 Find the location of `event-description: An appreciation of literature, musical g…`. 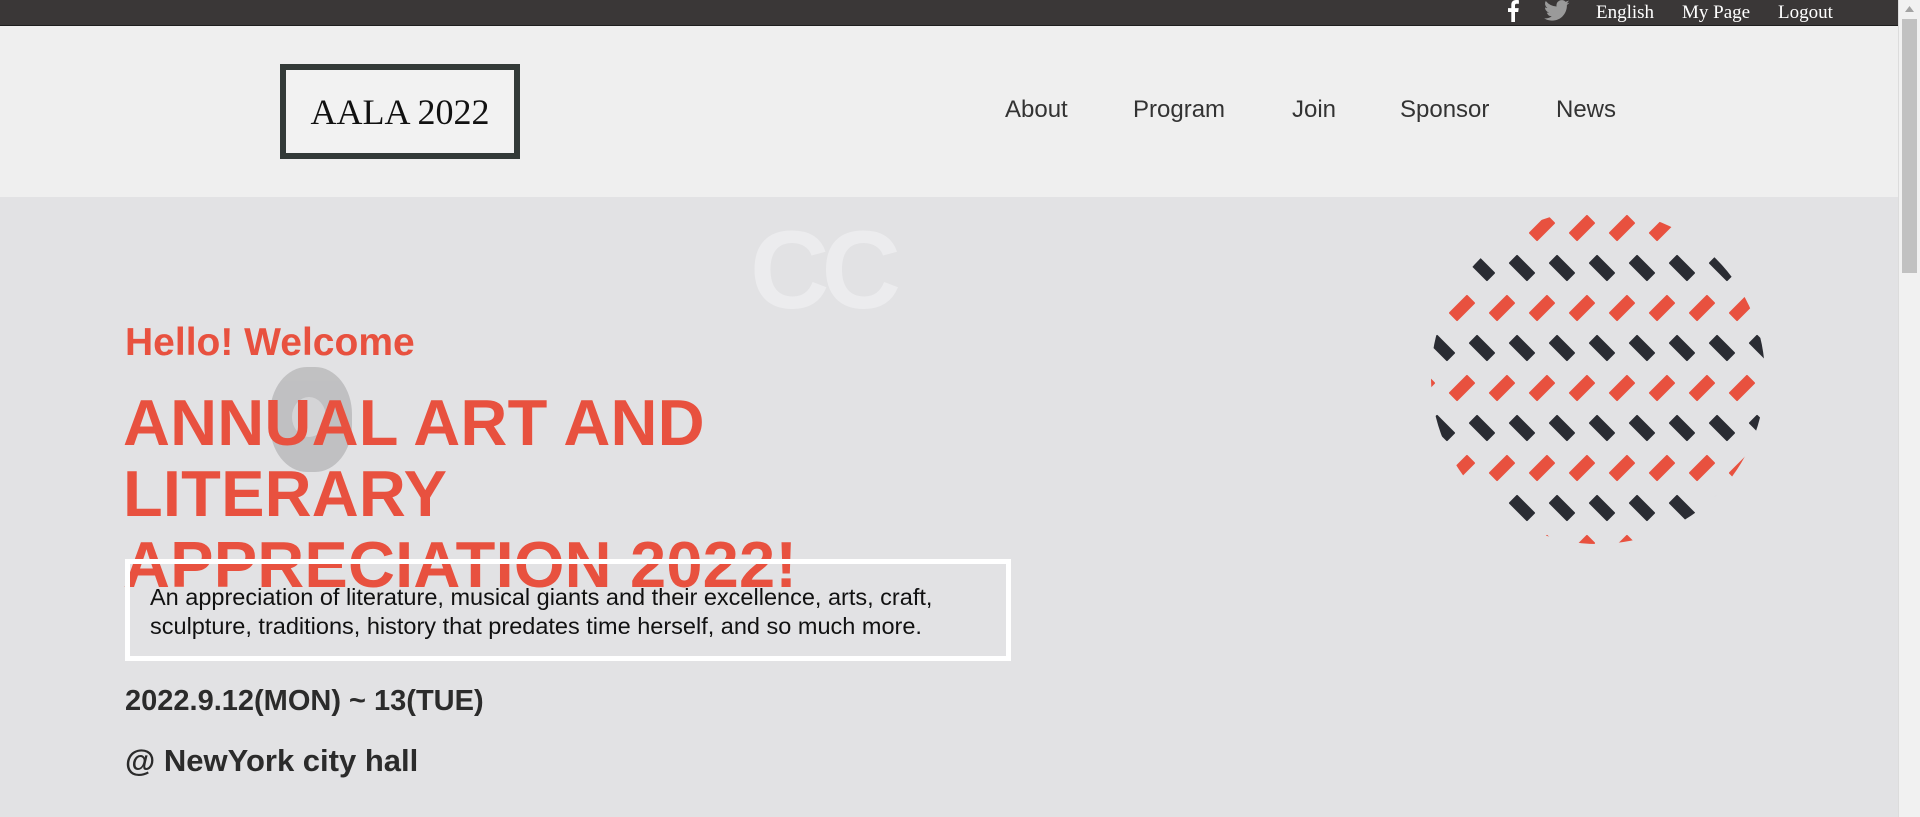

event-description: An appreciation of literature, musical g… is located at coordinates (568, 610).